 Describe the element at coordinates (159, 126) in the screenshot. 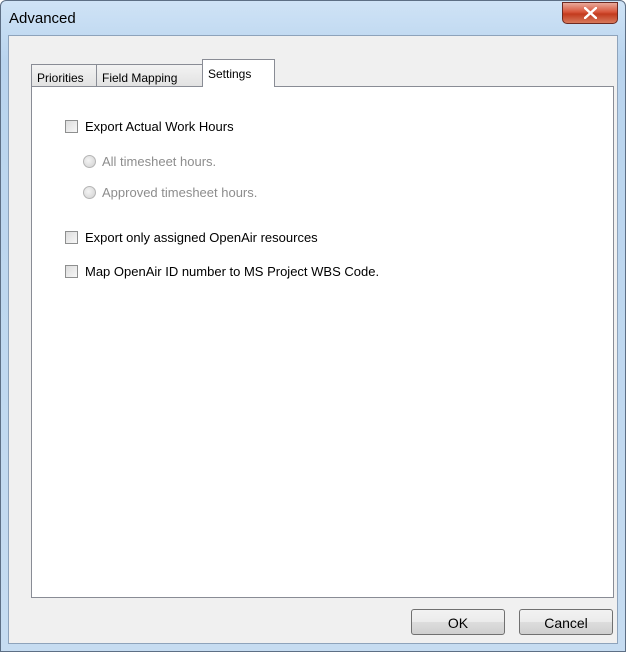

I see `export-actual-work-hours-label: Export Actual Work Hours` at that location.